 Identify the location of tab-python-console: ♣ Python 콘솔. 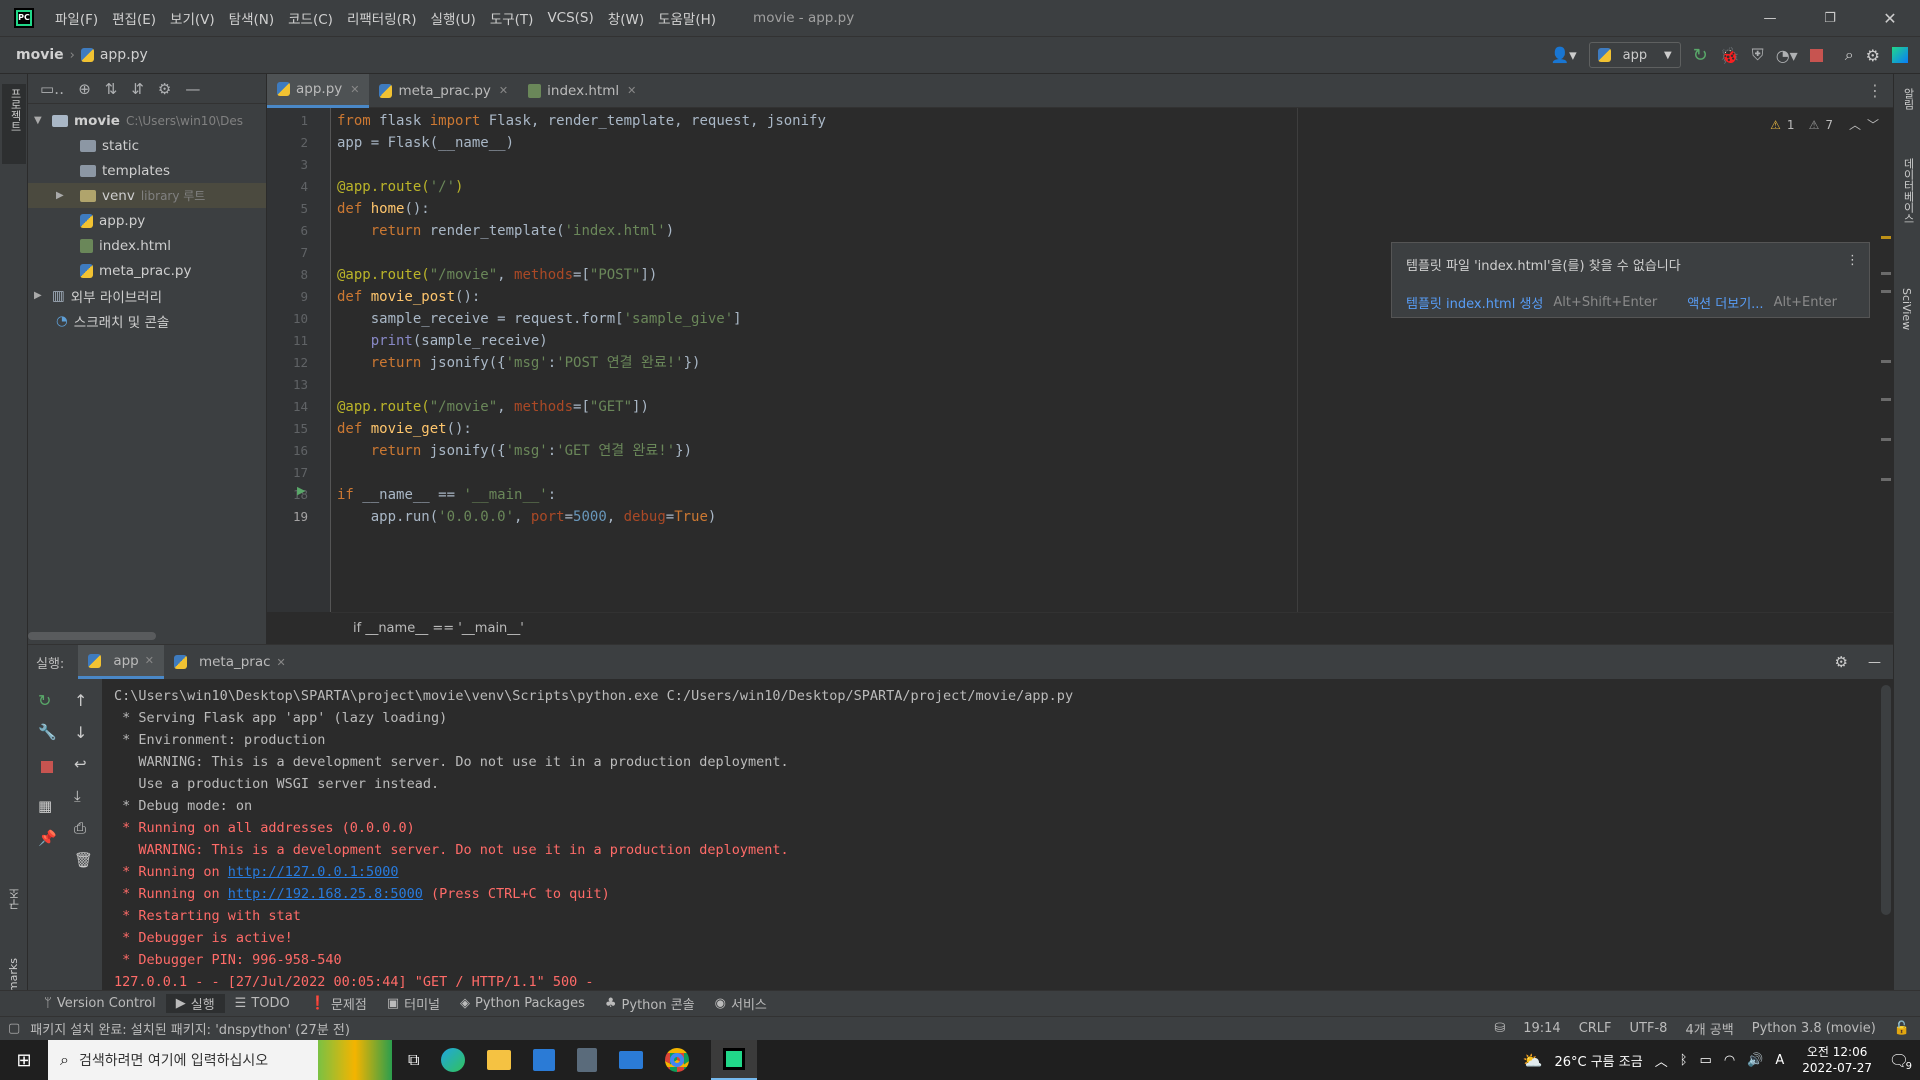
(650, 1003).